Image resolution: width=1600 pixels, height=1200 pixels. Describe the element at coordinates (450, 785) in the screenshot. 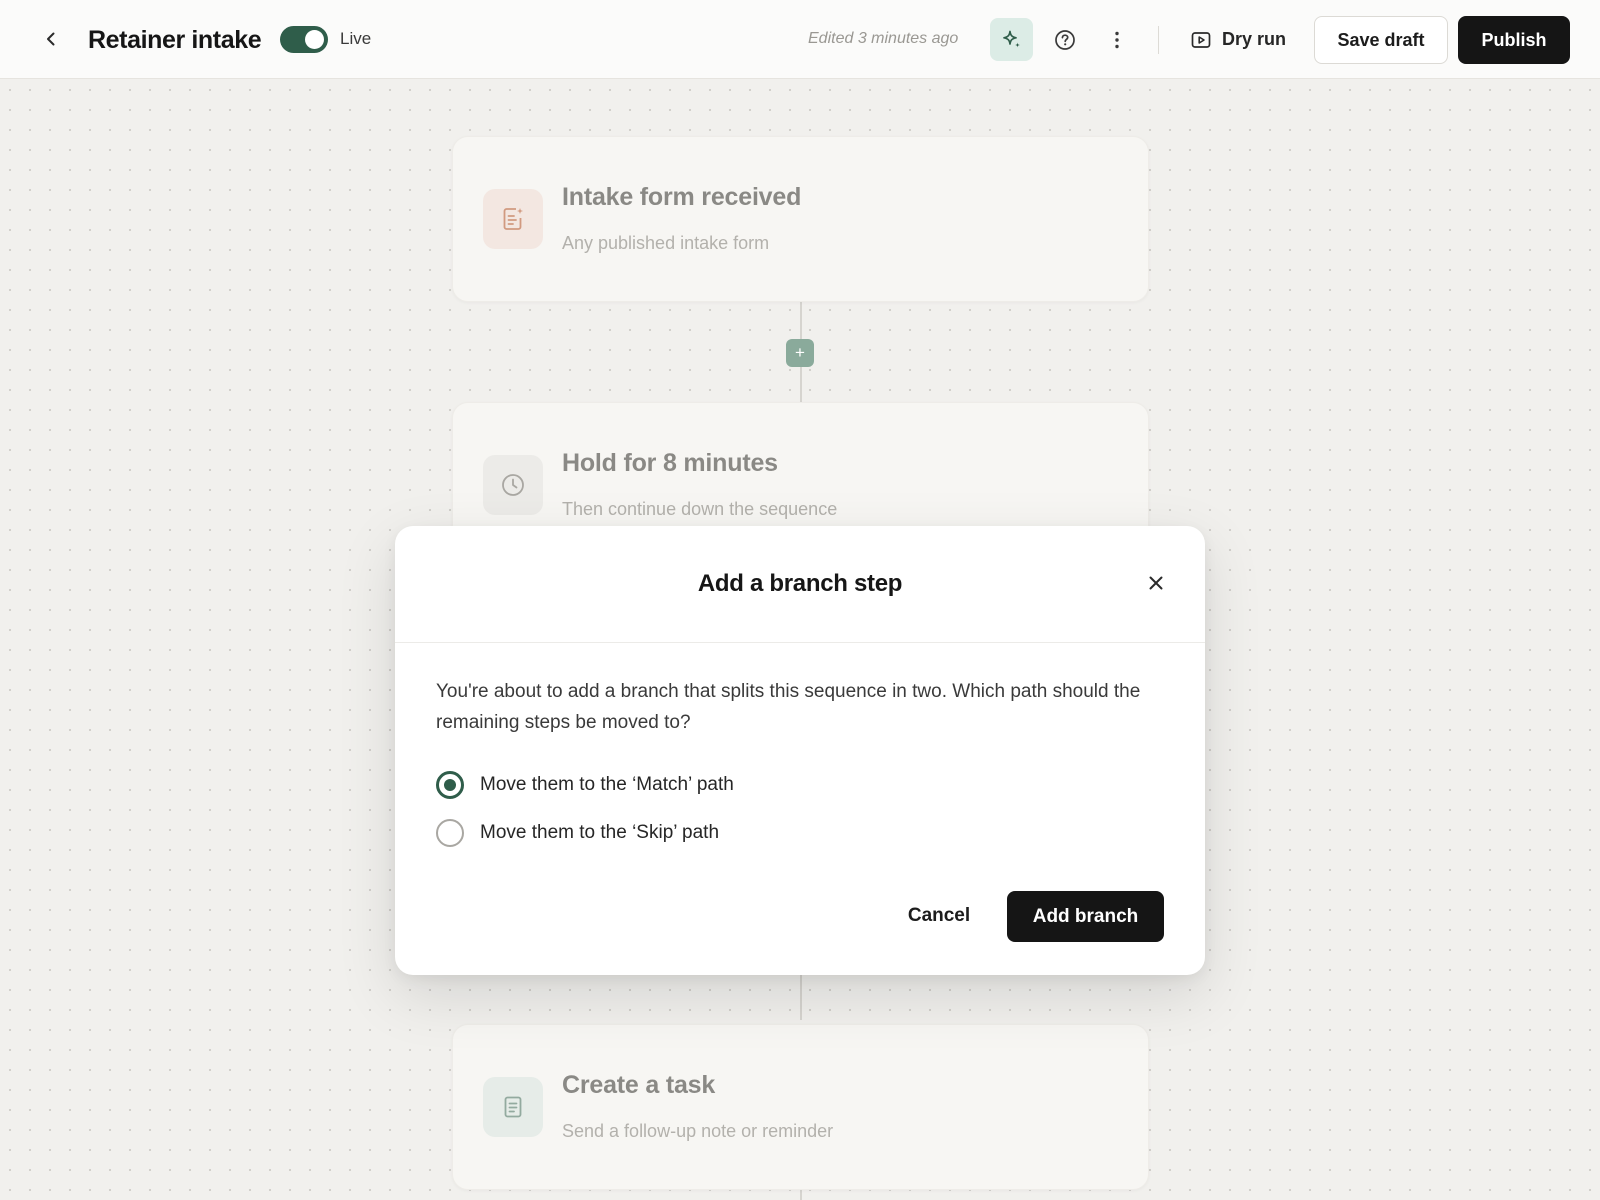

I see `radio-button-selected` at that location.